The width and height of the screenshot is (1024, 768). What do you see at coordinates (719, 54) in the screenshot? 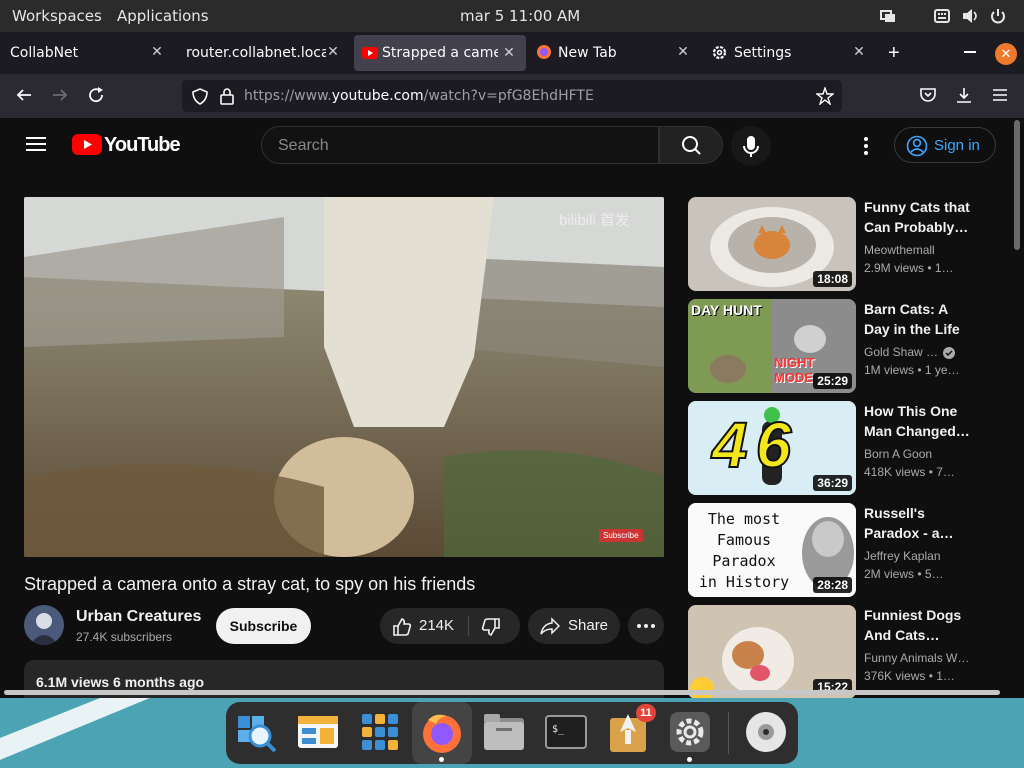
I see `gear-icon` at bounding box center [719, 54].